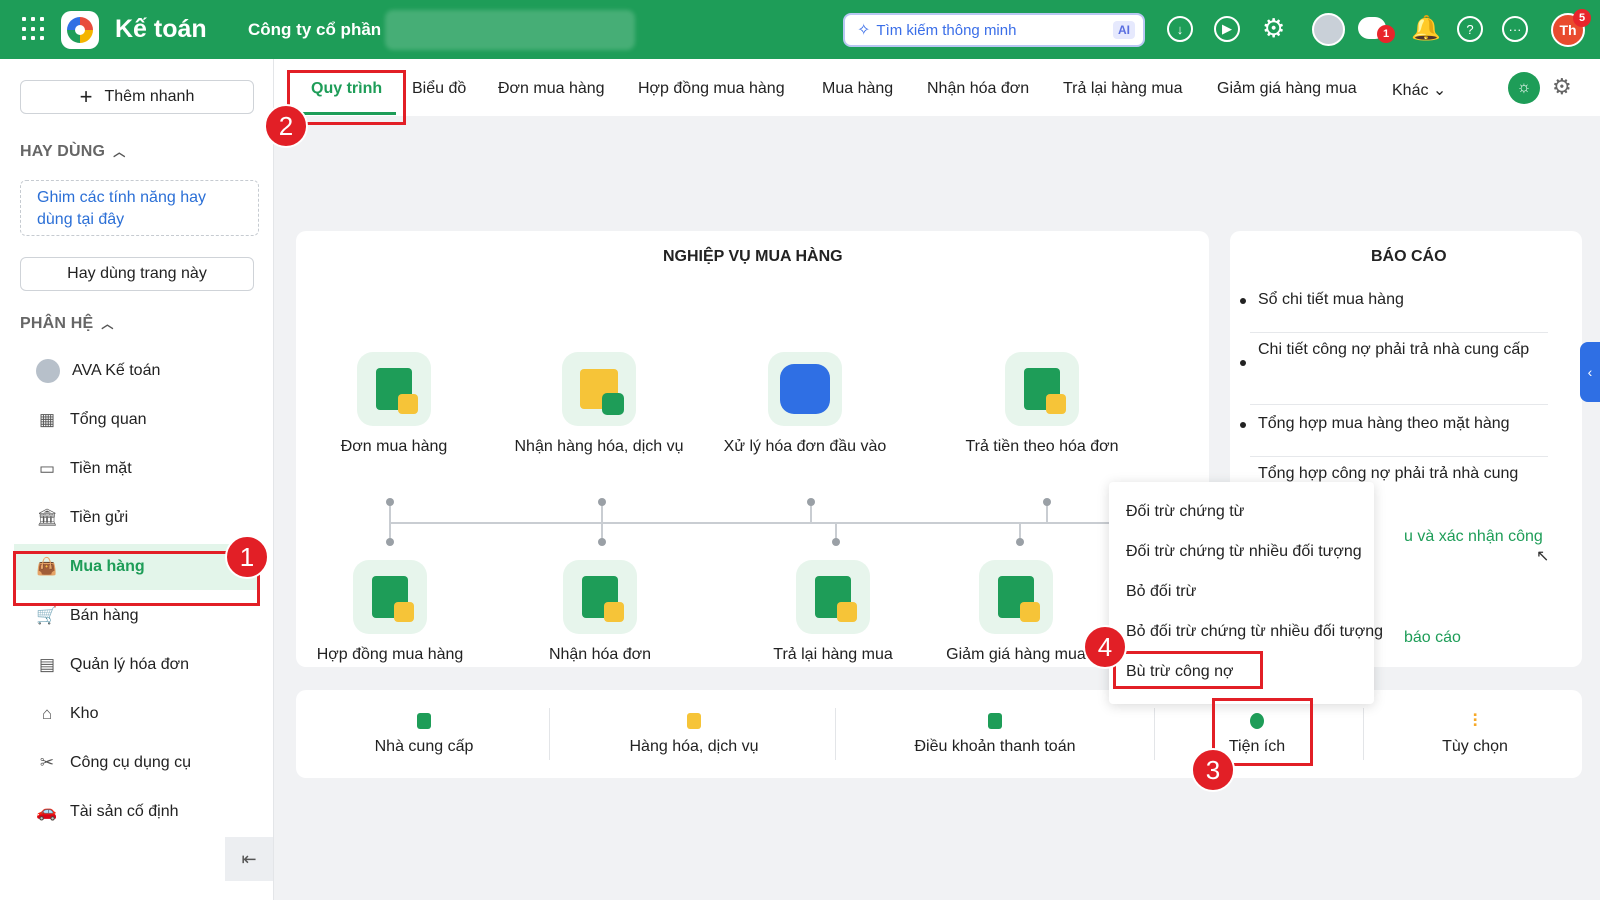  Describe the element at coordinates (1590, 372) in the screenshot. I see `chevron-left-icon: ‹` at that location.